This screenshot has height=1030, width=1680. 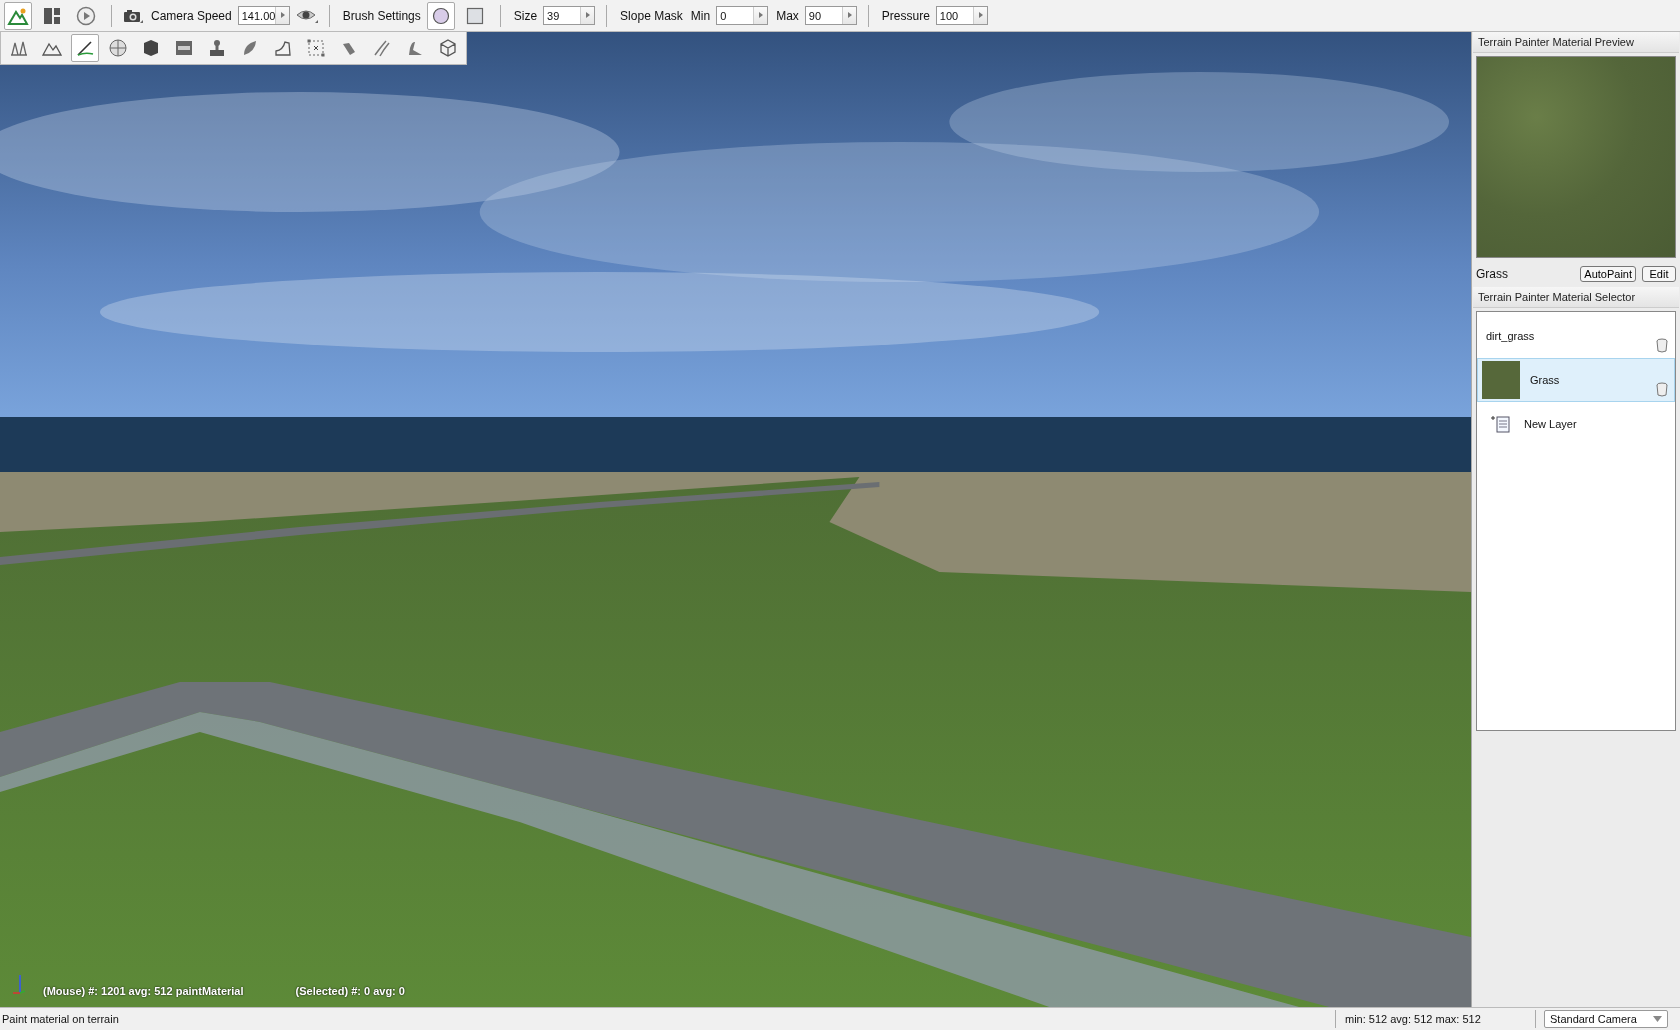 I want to click on material-label: dirt_grass, so click(x=1511, y=336).